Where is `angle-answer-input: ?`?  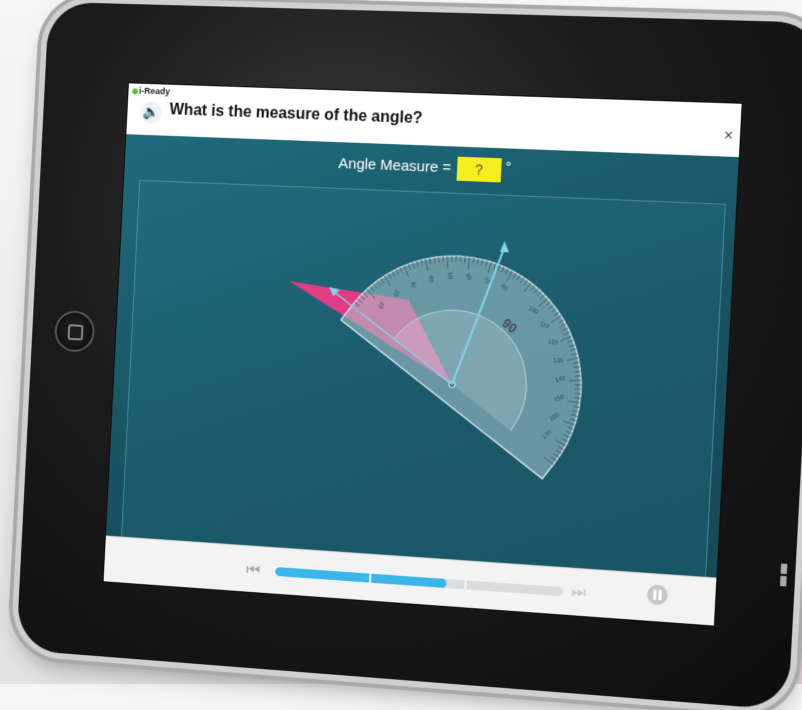
angle-answer-input: ? is located at coordinates (479, 169).